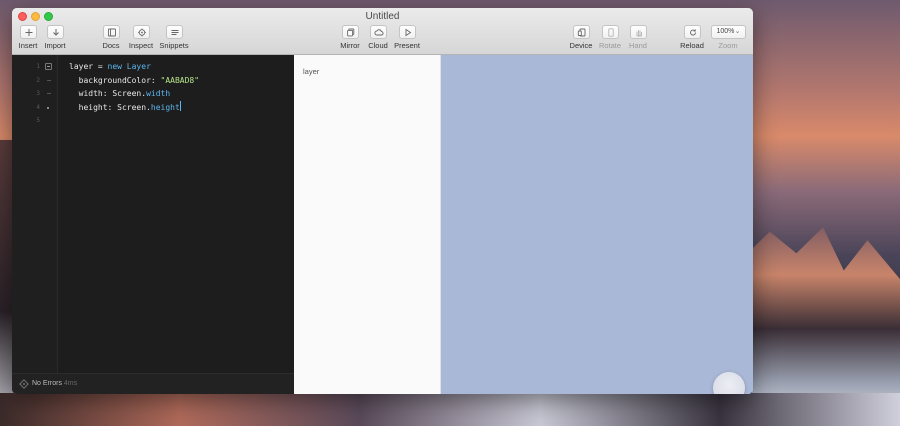 This screenshot has height=426, width=900. Describe the element at coordinates (158, 93) in the screenshot. I see `code-property: width` at that location.